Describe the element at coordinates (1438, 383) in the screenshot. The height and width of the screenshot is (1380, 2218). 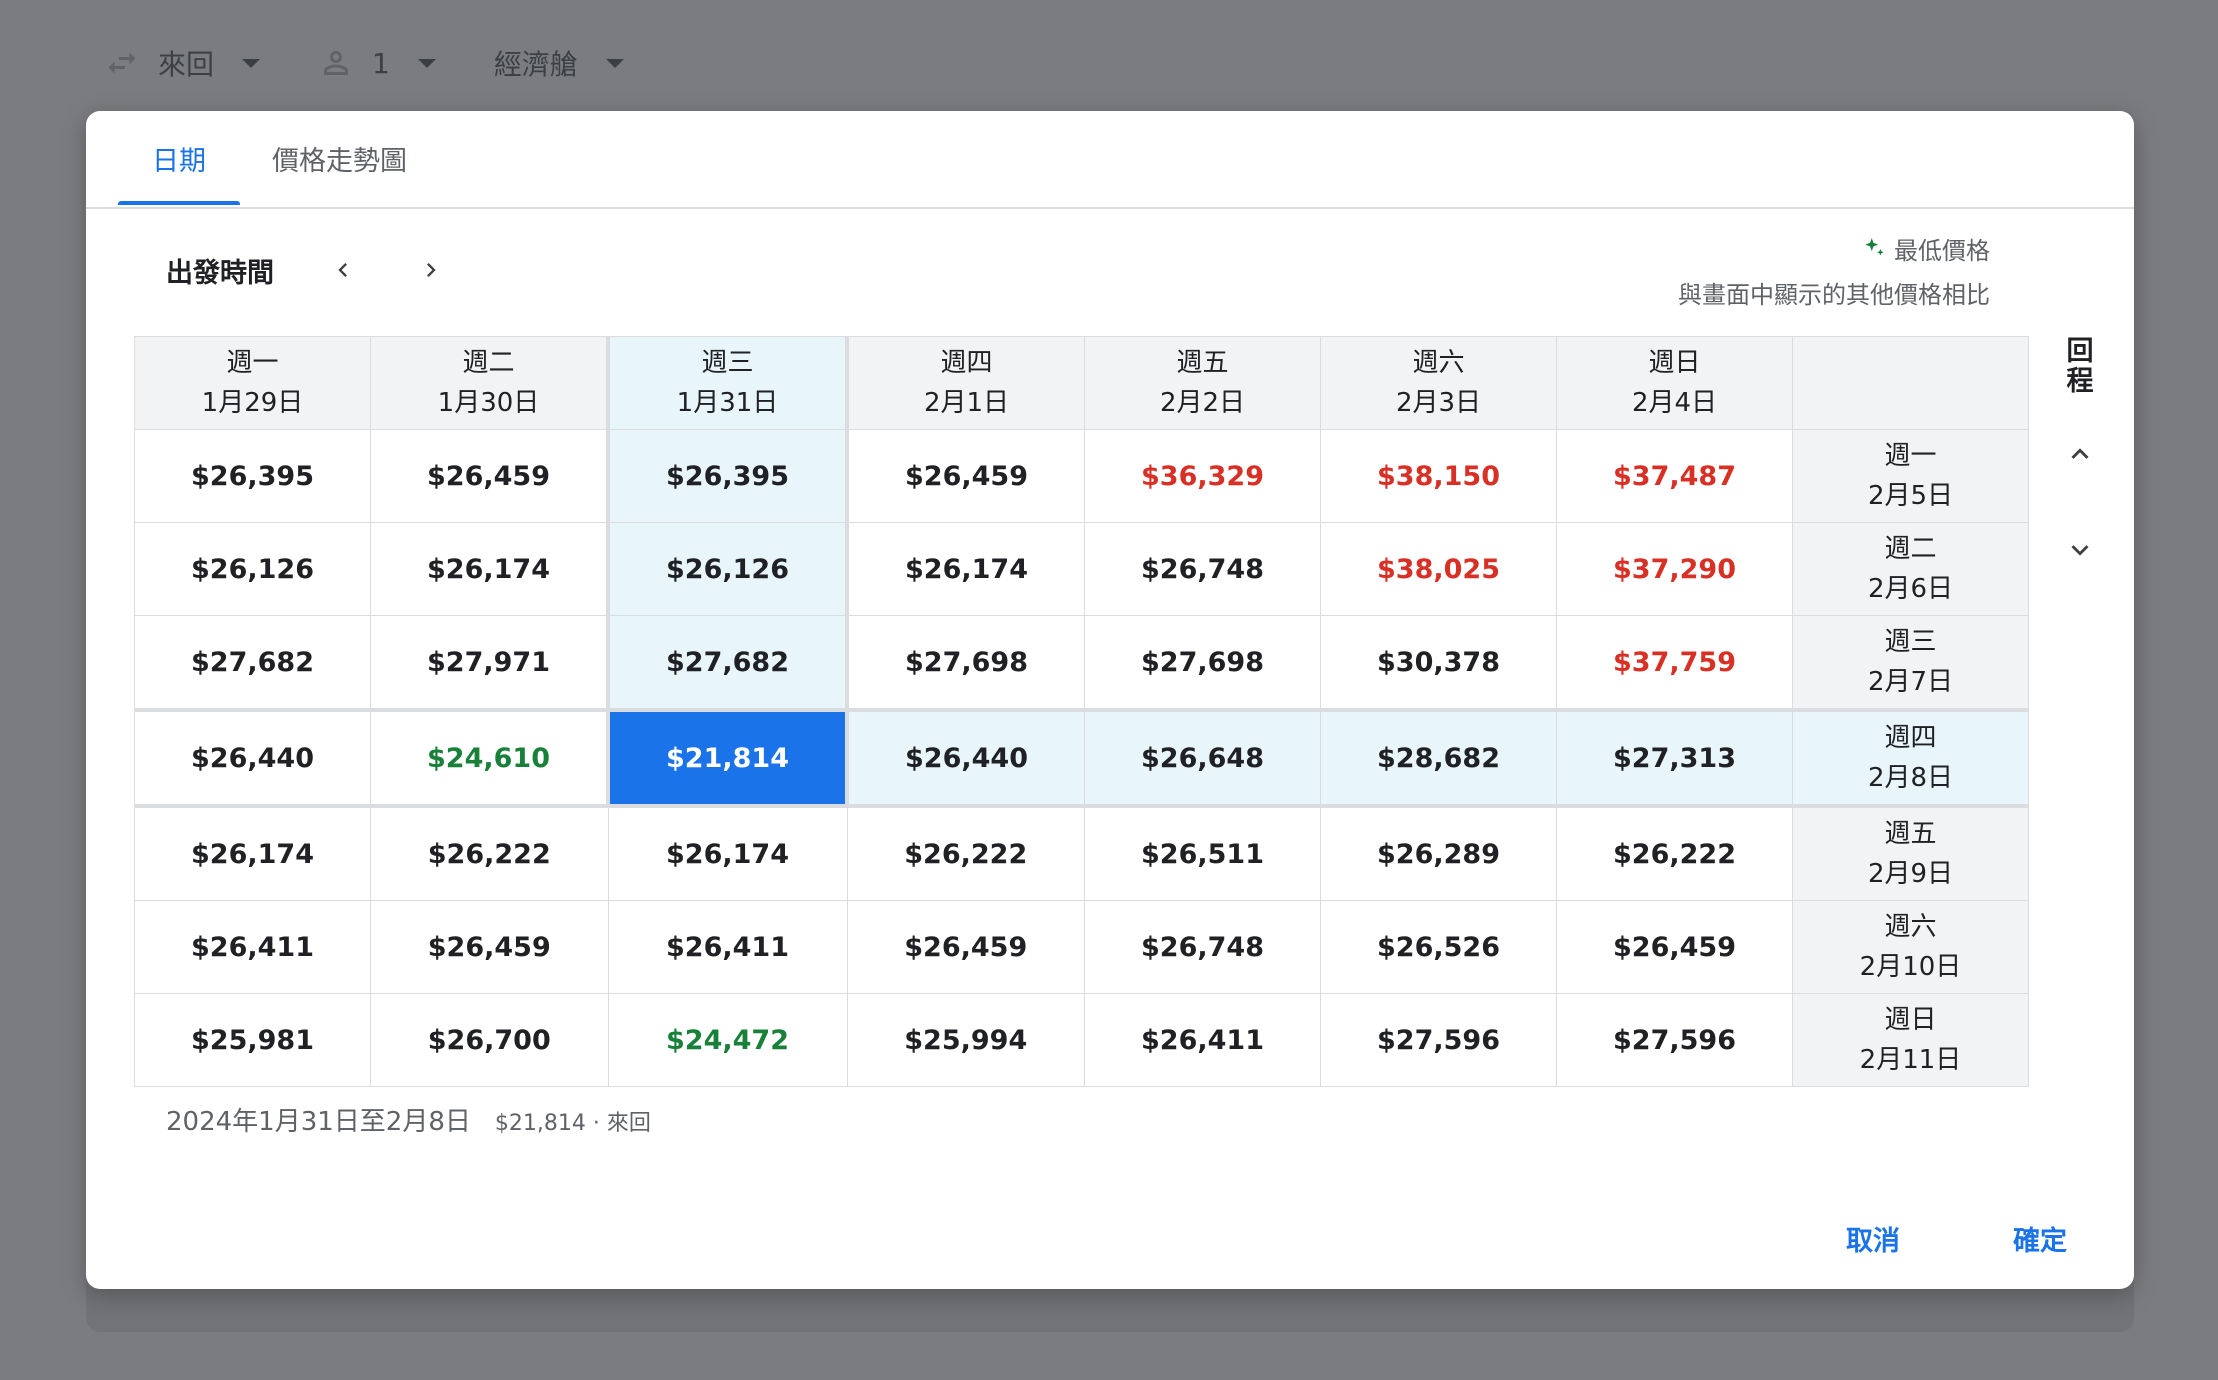
I see `departure-date-header: 週六 2月3日` at that location.